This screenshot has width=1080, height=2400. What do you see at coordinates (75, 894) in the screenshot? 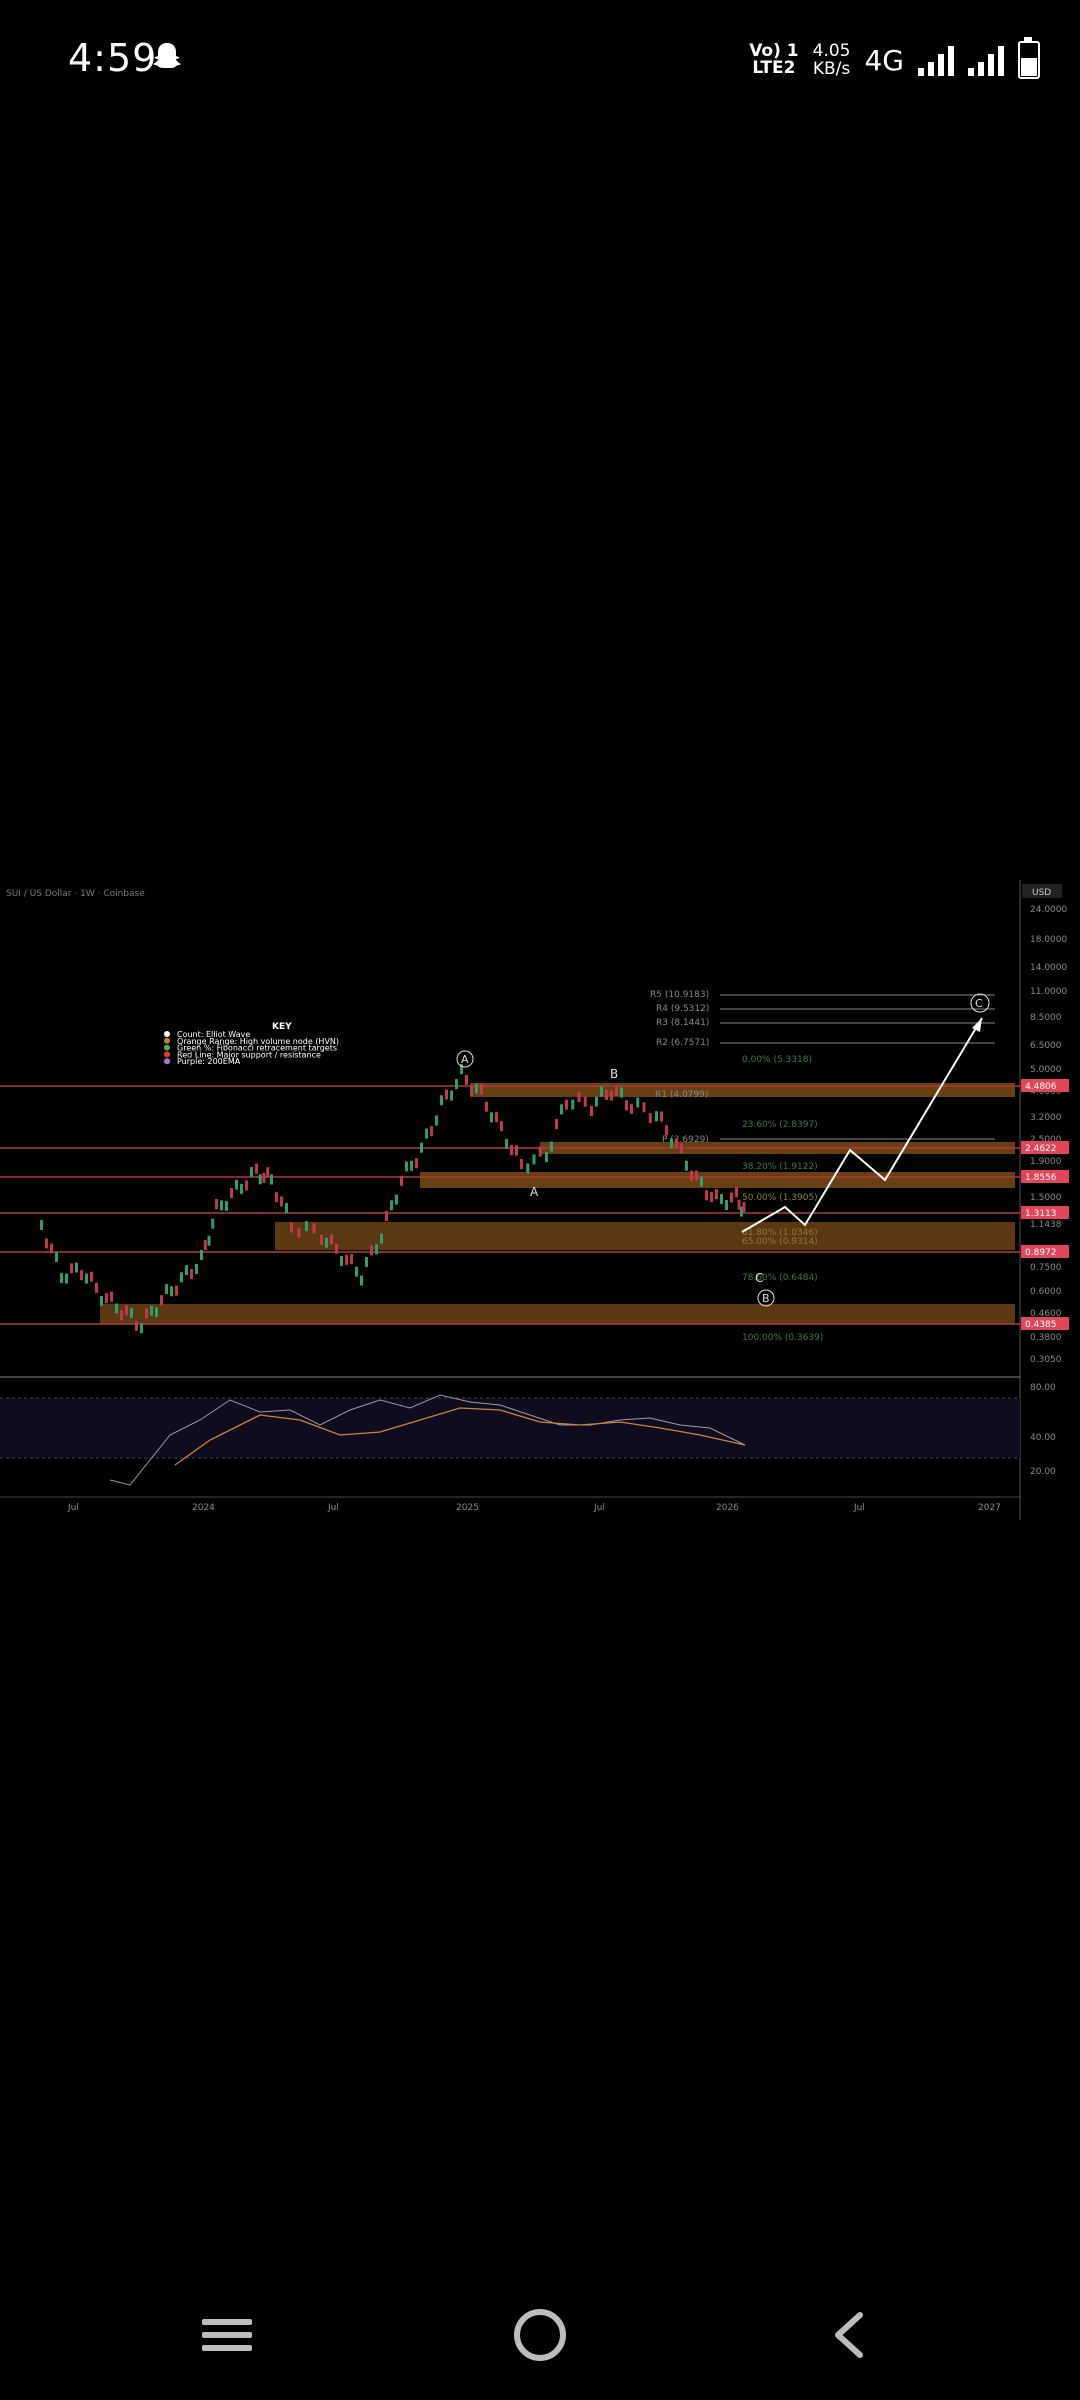
I see `chart-title: SUI / US Dollar · 1W · Coinbase` at bounding box center [75, 894].